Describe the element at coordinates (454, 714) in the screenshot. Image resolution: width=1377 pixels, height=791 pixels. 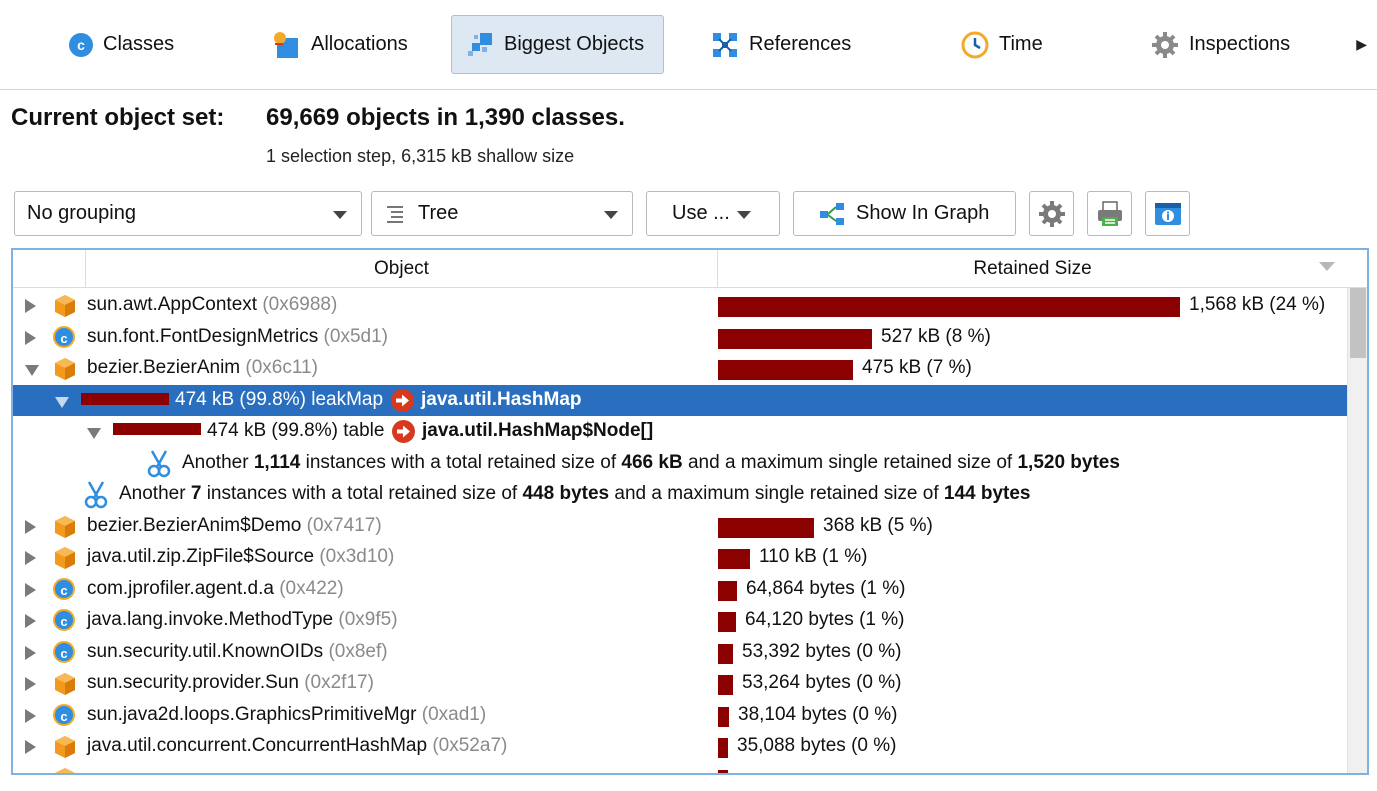
I see `object-id: (0xad1)` at that location.